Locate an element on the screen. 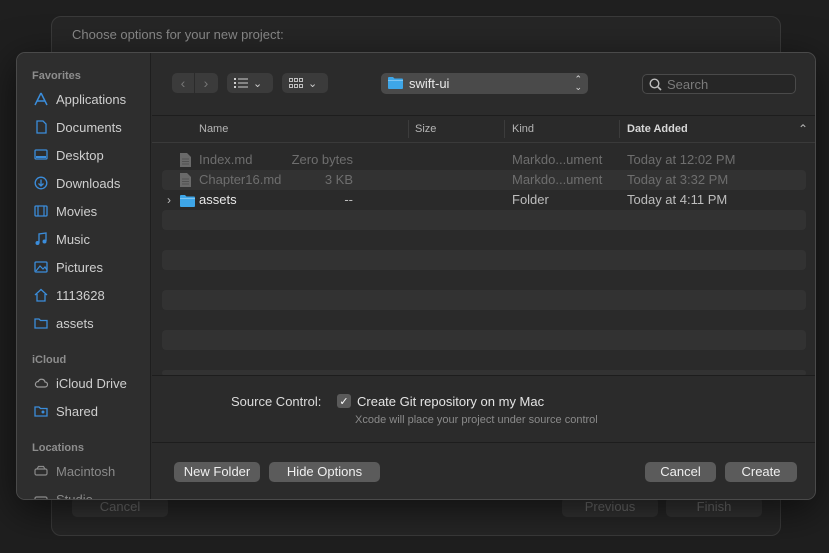 The height and width of the screenshot is (553, 829). previous-button: Previous is located at coordinates (610, 507).